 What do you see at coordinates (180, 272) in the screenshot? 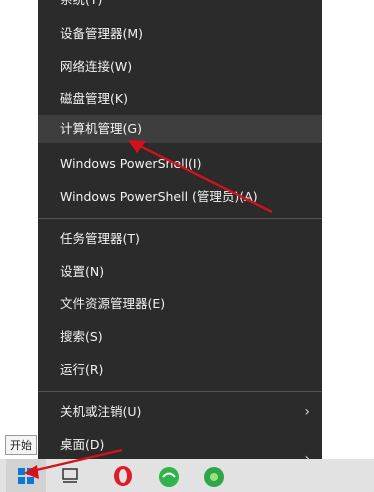
I see `menu-item-settings: 设置(N)` at bounding box center [180, 272].